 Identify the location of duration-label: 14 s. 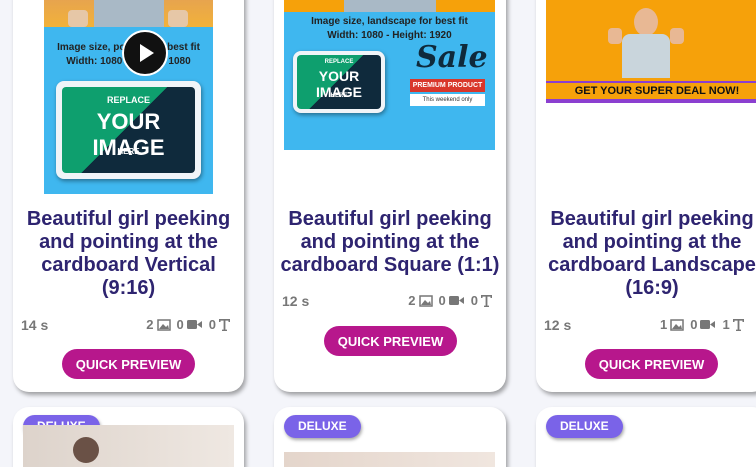
(35, 325).